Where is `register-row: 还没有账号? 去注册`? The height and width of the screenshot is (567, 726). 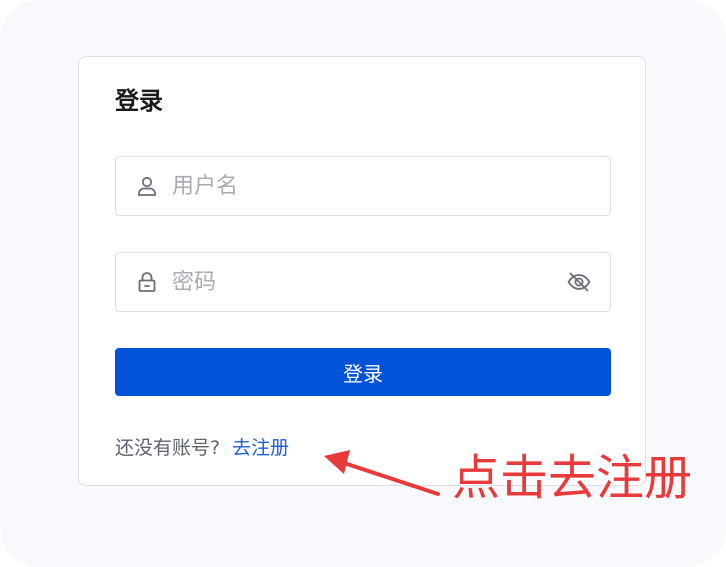
register-row: 还没有账号? 去注册 is located at coordinates (202, 448).